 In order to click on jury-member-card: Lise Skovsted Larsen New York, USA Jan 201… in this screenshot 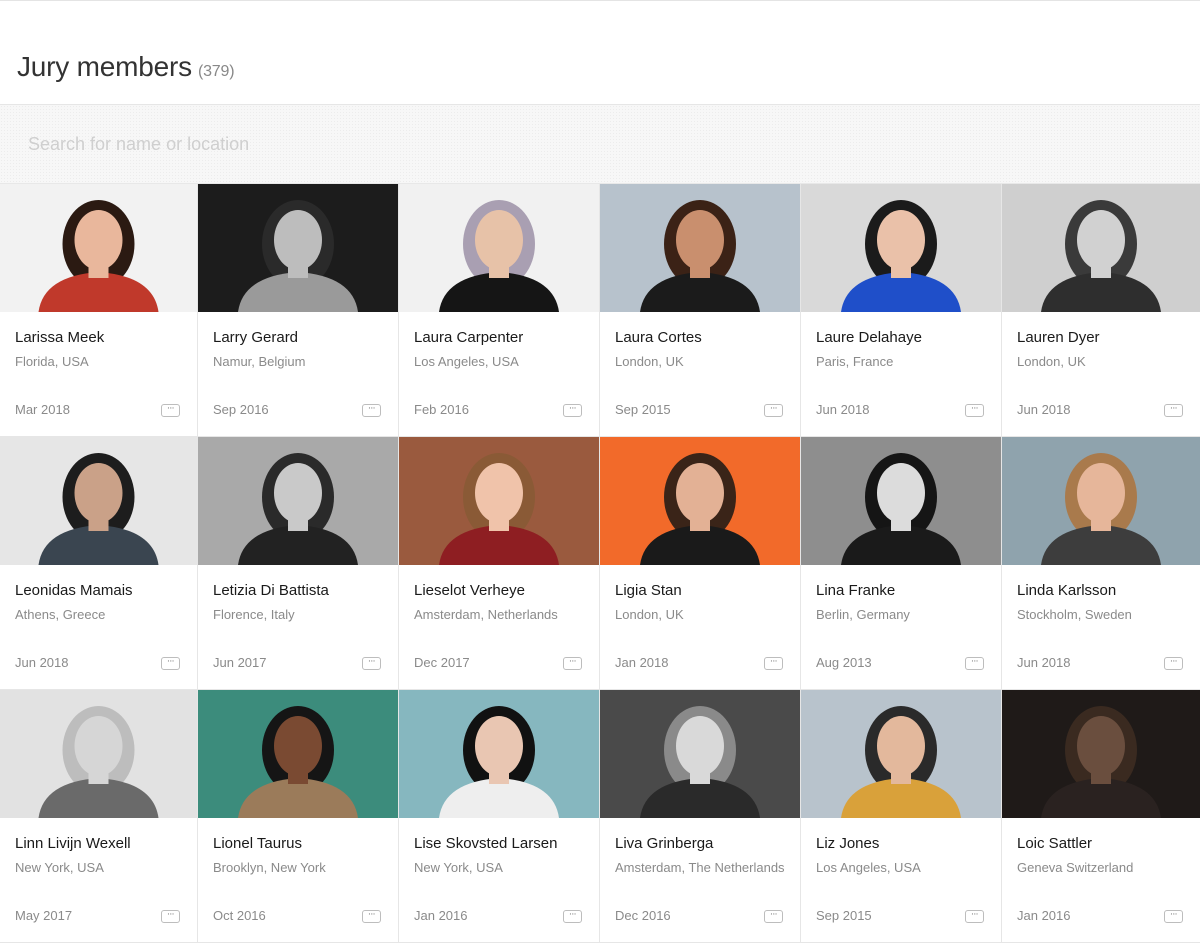, I will do `click(499, 816)`.